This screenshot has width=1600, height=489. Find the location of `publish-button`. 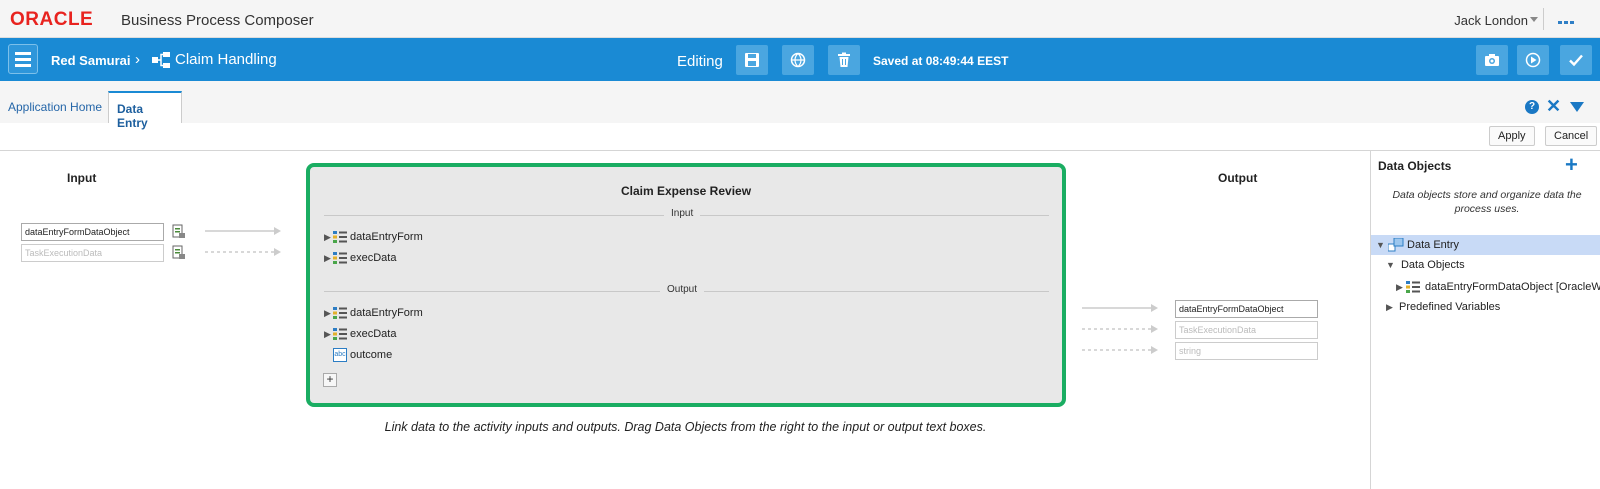

publish-button is located at coordinates (798, 60).